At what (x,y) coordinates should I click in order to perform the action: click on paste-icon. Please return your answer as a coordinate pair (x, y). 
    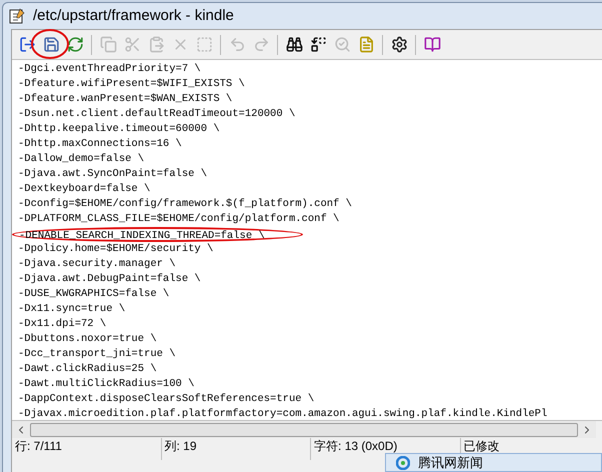
    Looking at the image, I should click on (156, 44).